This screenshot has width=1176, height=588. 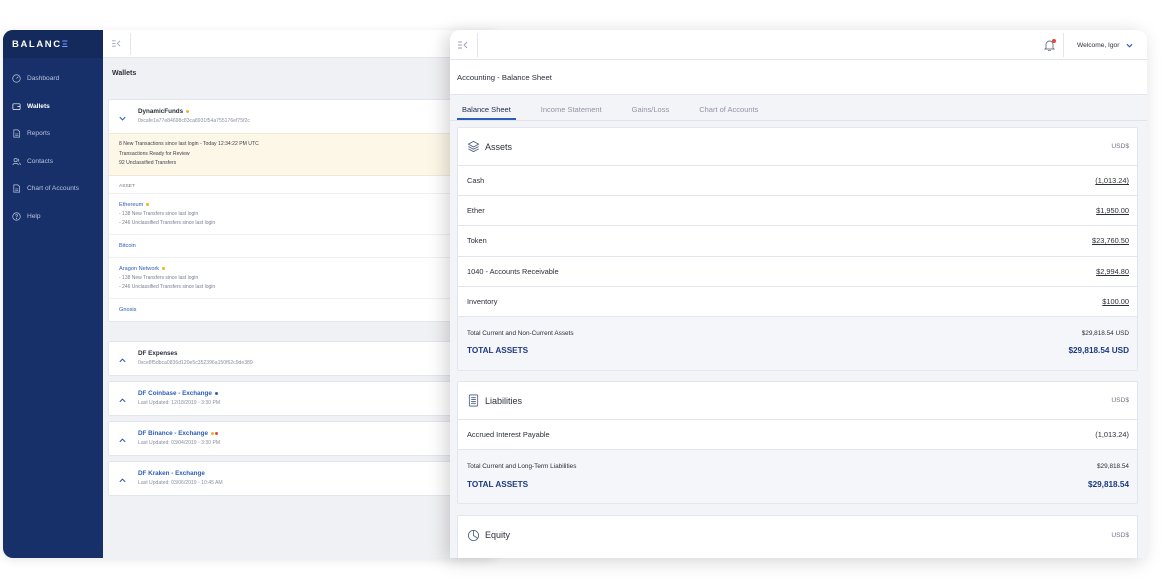 What do you see at coordinates (53, 217) in the screenshot?
I see `sidebar-item-help: Help` at bounding box center [53, 217].